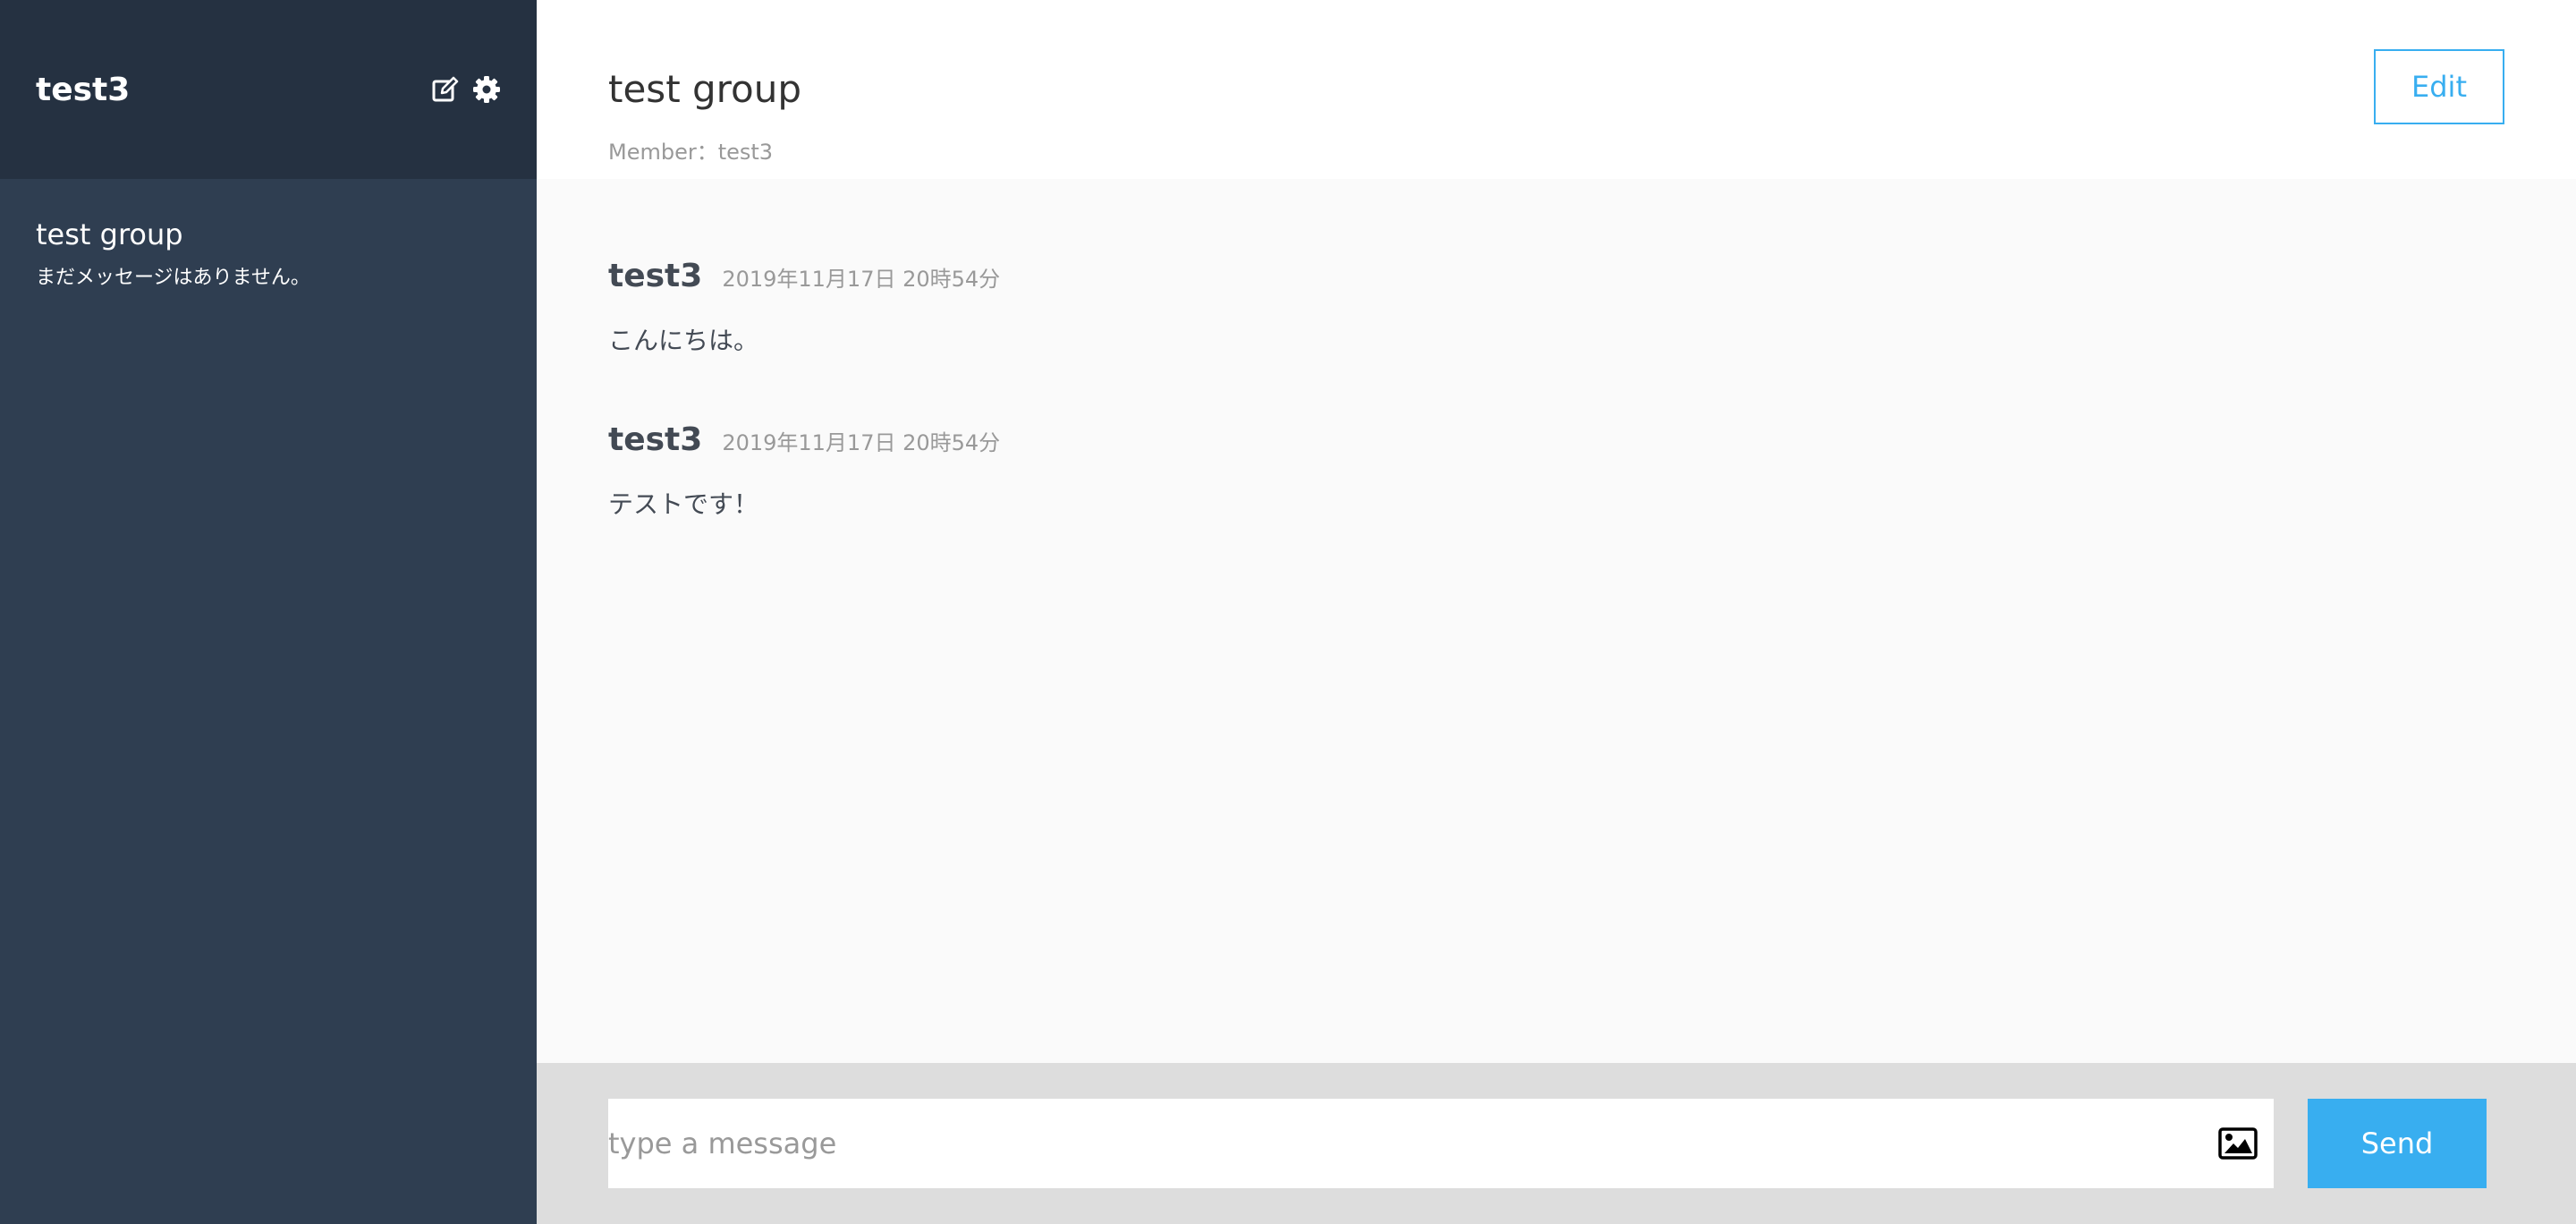  What do you see at coordinates (691, 152) in the screenshot?
I see `group-members: Member：test3` at bounding box center [691, 152].